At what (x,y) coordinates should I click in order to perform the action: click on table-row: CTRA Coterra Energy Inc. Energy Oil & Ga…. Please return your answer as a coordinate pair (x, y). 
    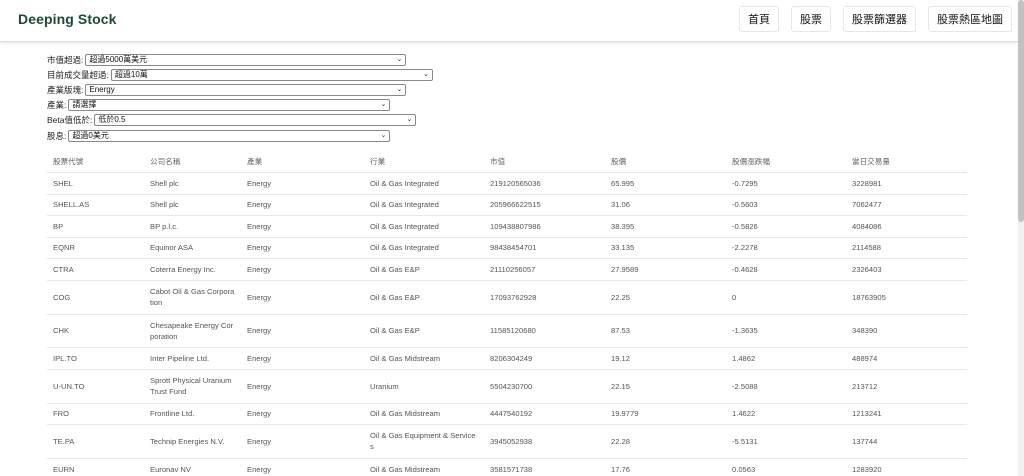
    Looking at the image, I should click on (507, 269).